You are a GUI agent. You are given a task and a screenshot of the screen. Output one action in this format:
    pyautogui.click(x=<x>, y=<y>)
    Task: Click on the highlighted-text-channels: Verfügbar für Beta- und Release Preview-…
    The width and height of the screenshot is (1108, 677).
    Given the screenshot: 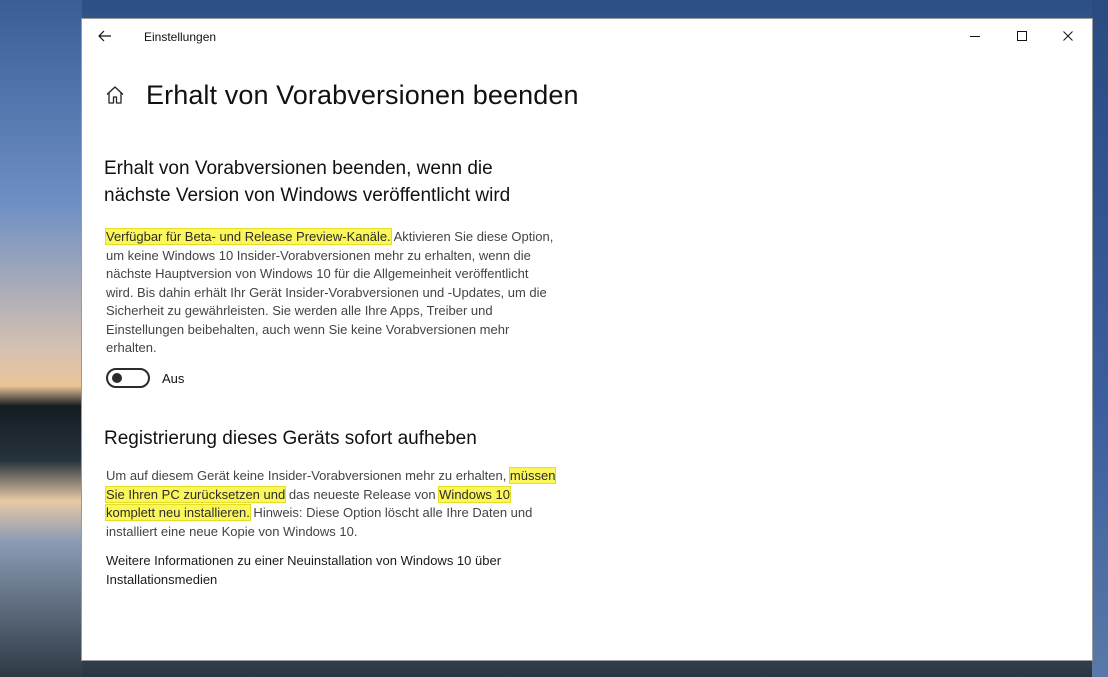 What is the action you would take?
    pyautogui.click(x=248, y=236)
    